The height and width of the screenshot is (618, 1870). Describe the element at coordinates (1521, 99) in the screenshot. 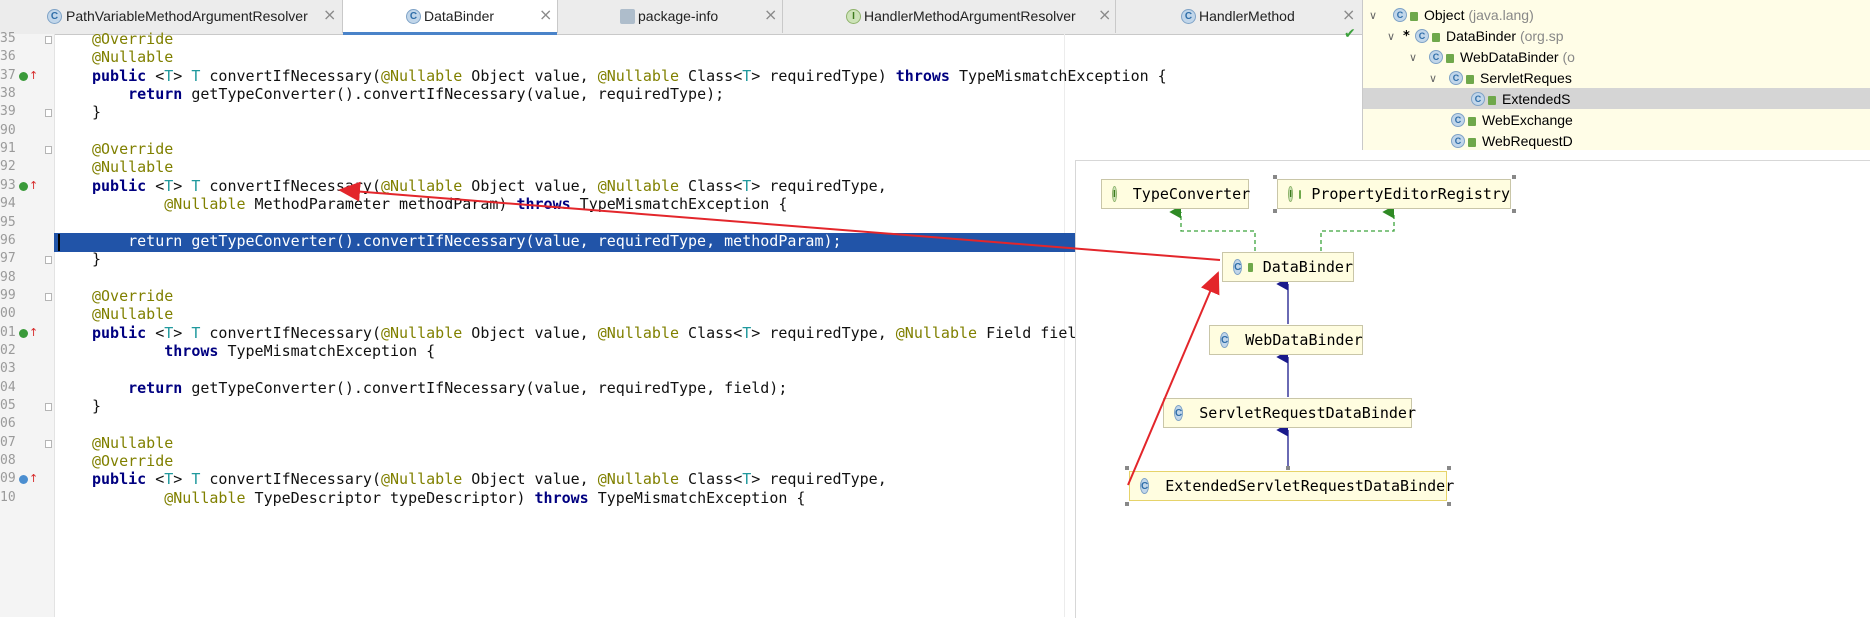

I see `tree-item-extendedservletrequestdatabinder: C ExtendedS` at that location.